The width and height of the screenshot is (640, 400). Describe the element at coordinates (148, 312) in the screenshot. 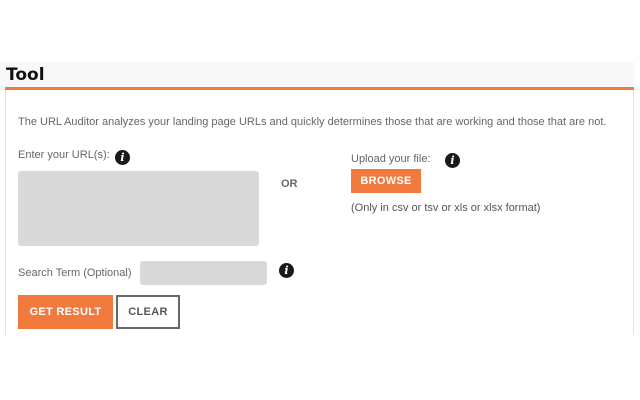

I see `clear-button: CLEAR` at that location.